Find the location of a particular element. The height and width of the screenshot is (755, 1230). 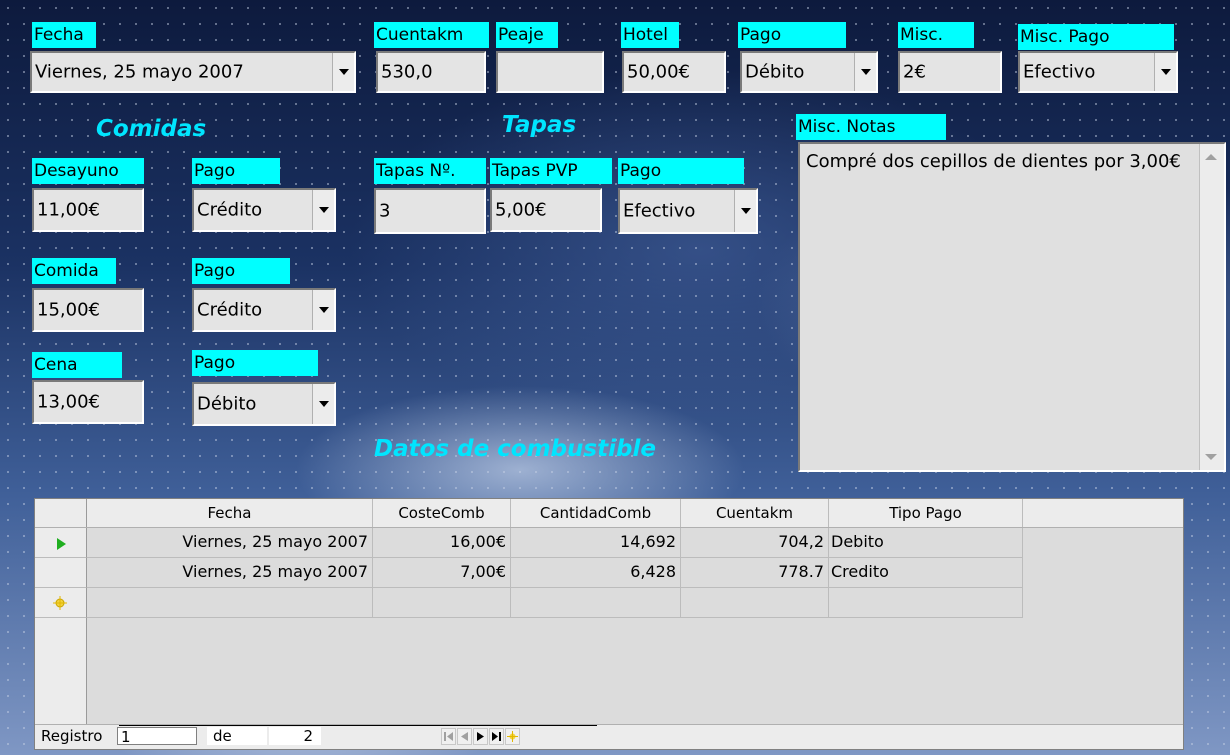

table-cell: Debito is located at coordinates (926, 543).